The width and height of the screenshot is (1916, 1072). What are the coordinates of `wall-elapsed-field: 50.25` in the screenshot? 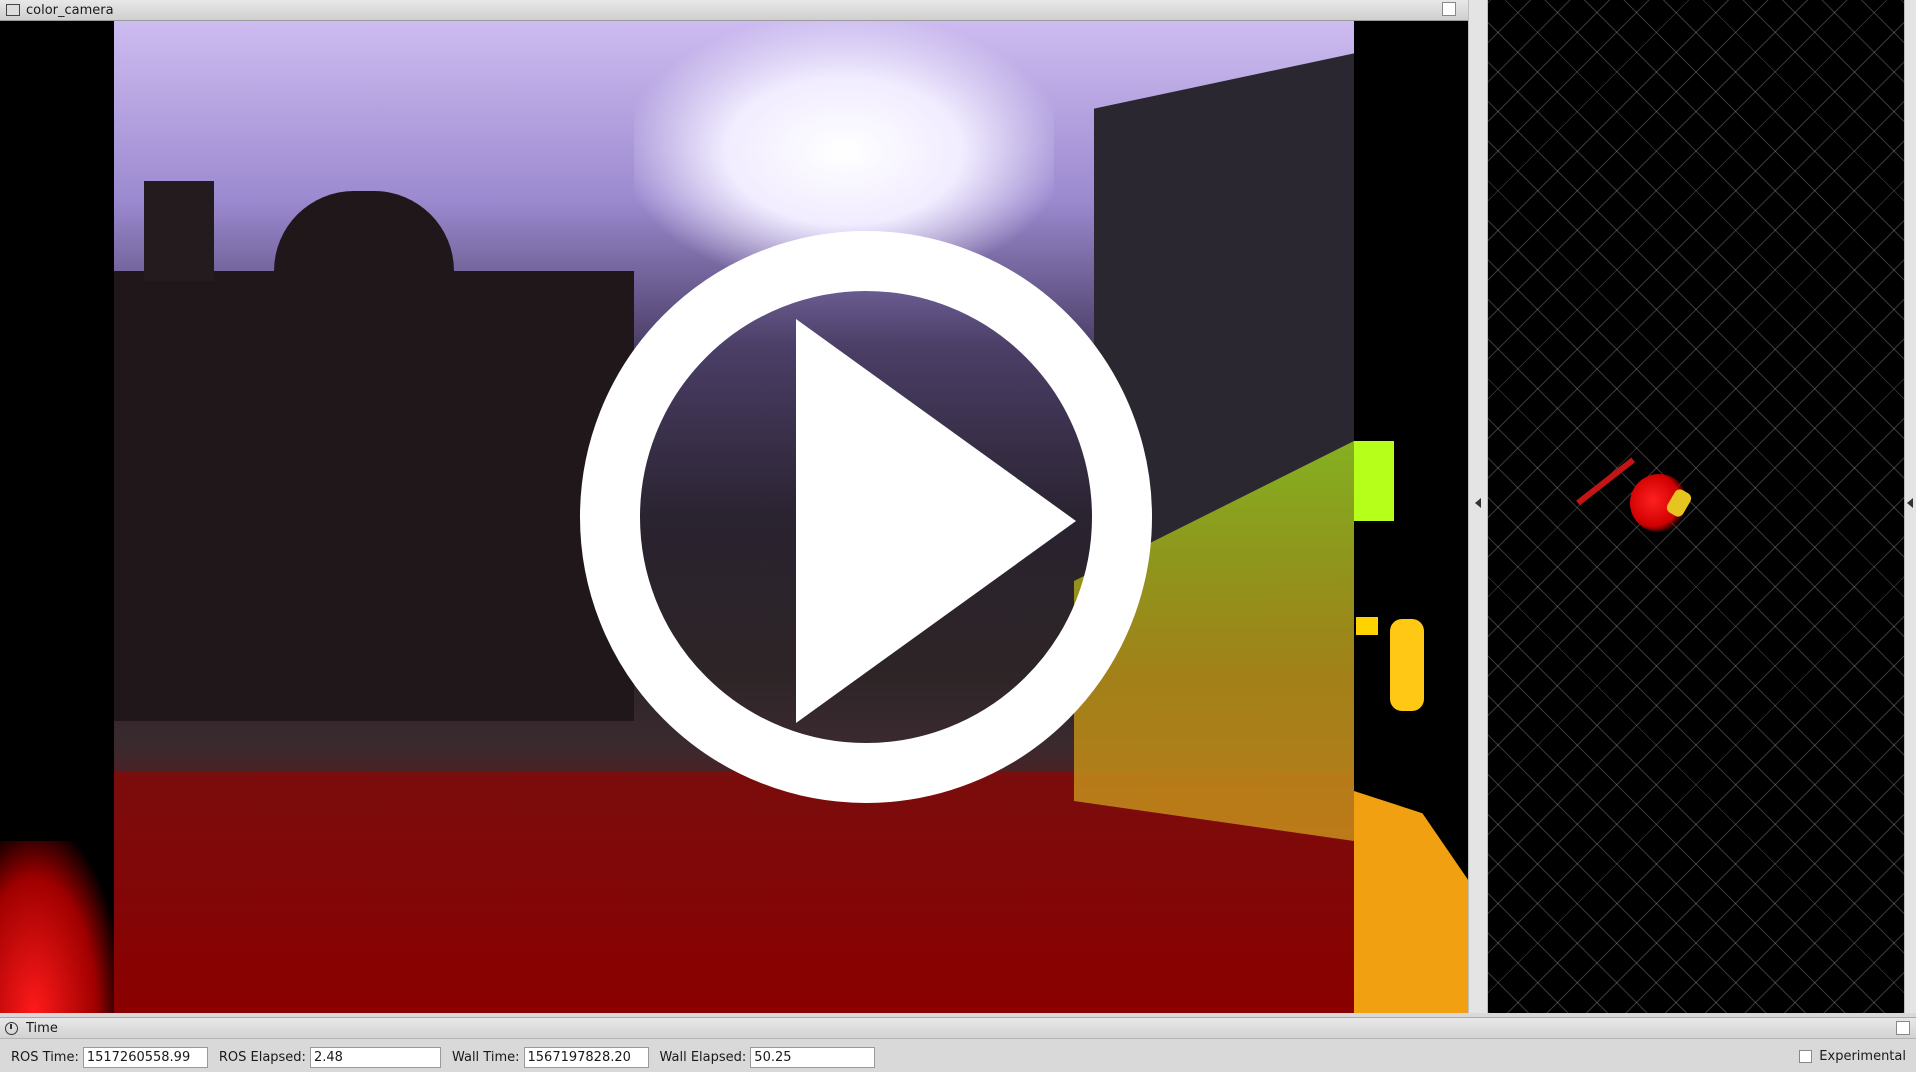 It's located at (813, 1057).